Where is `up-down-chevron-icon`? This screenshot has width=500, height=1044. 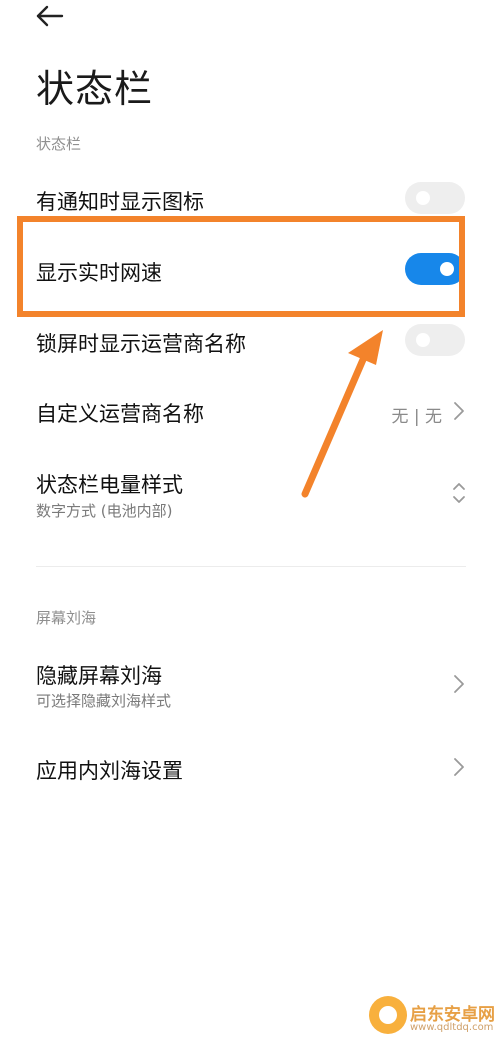
up-down-chevron-icon is located at coordinates (459, 493).